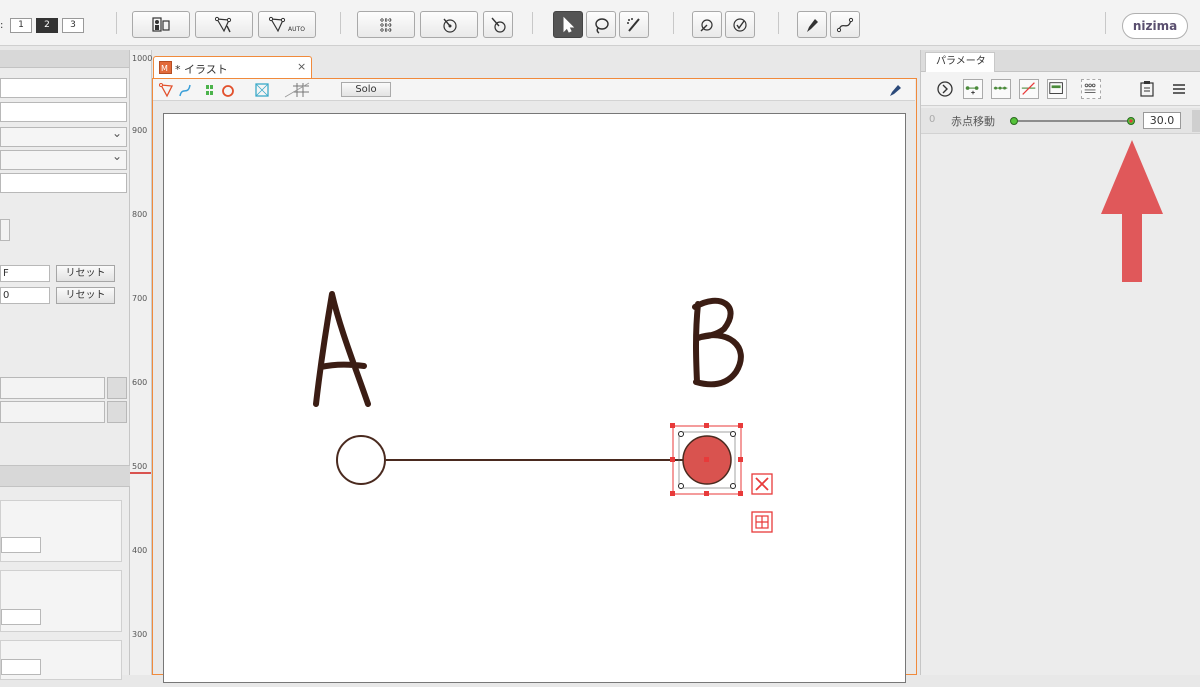 The height and width of the screenshot is (687, 1200). I want to click on parent-field, so click(63, 183).